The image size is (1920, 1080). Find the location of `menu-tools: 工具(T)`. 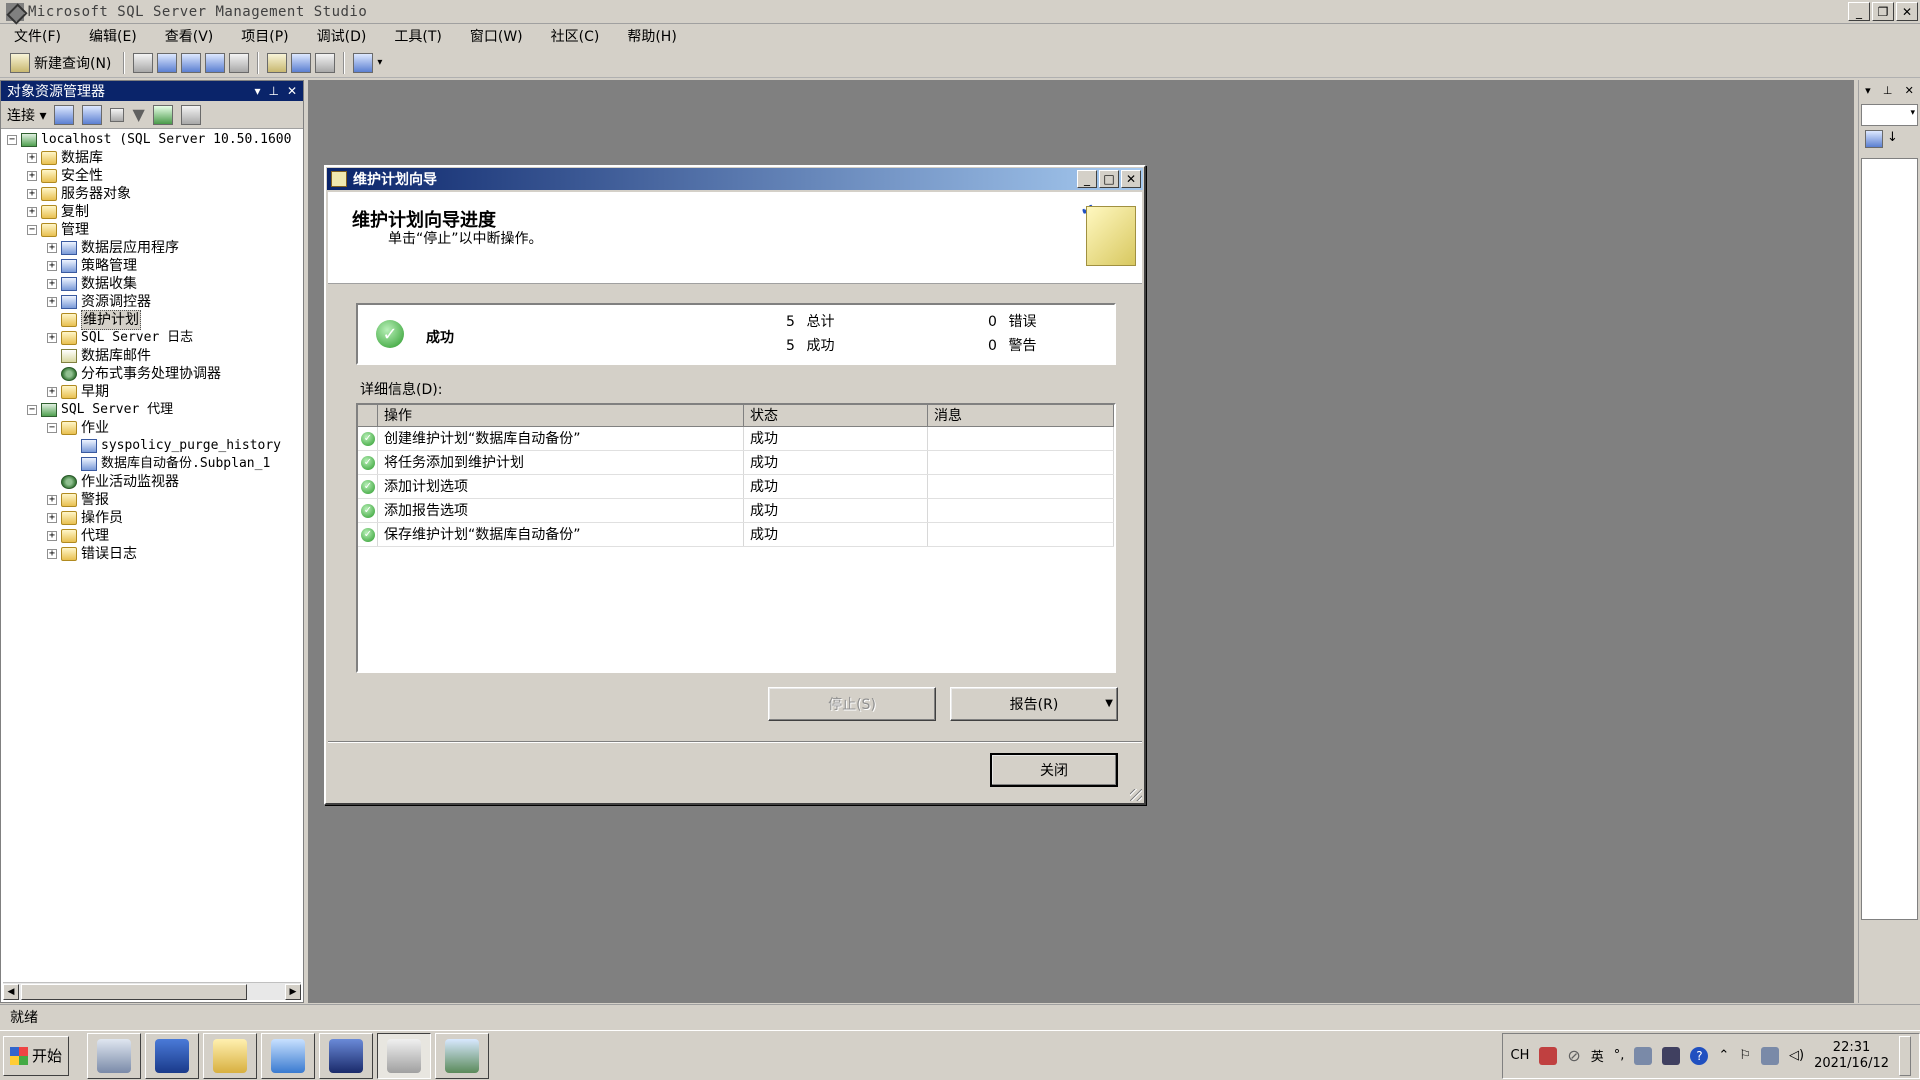

menu-tools: 工具(T) is located at coordinates (417, 36).